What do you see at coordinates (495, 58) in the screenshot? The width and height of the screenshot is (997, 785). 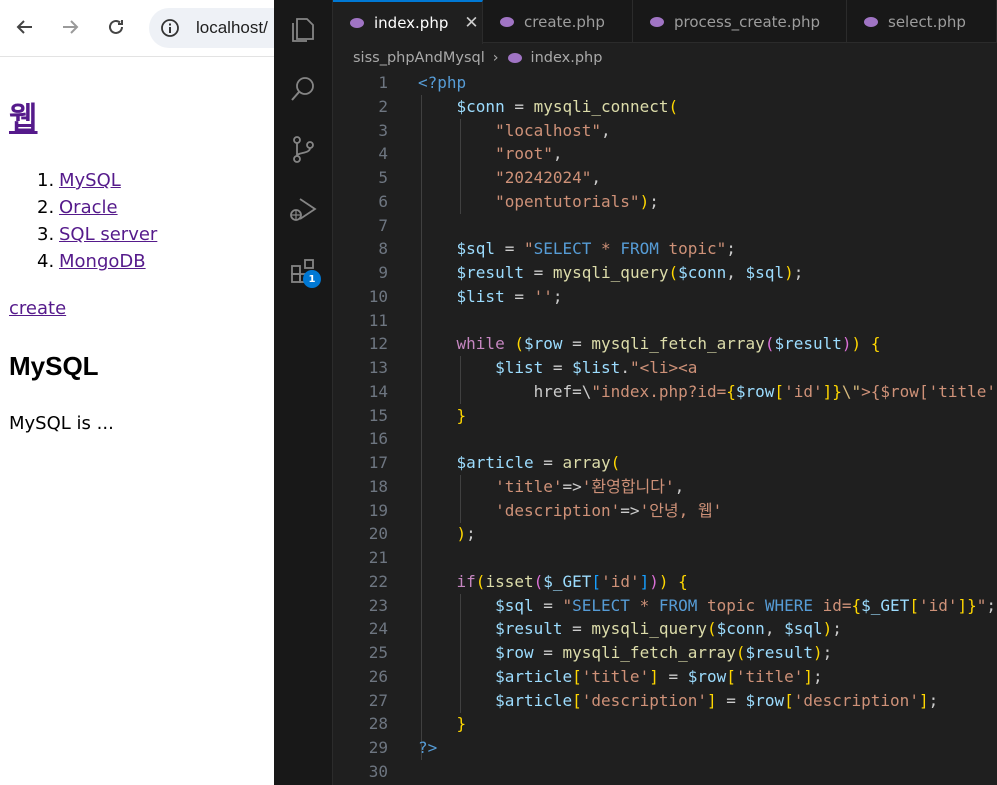 I see `chevron-right-icon: ›` at bounding box center [495, 58].